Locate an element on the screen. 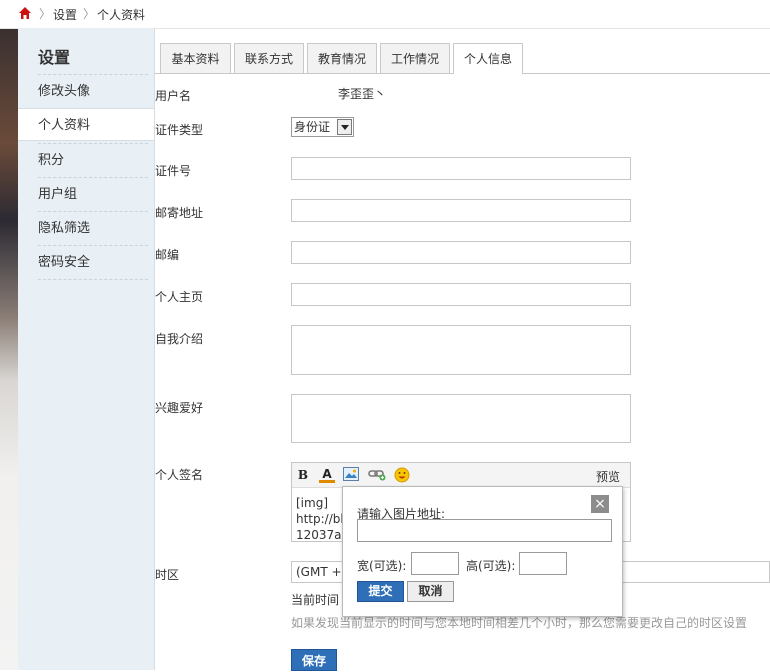 The image size is (770, 672). timezone-label: 时区 is located at coordinates (167, 575).